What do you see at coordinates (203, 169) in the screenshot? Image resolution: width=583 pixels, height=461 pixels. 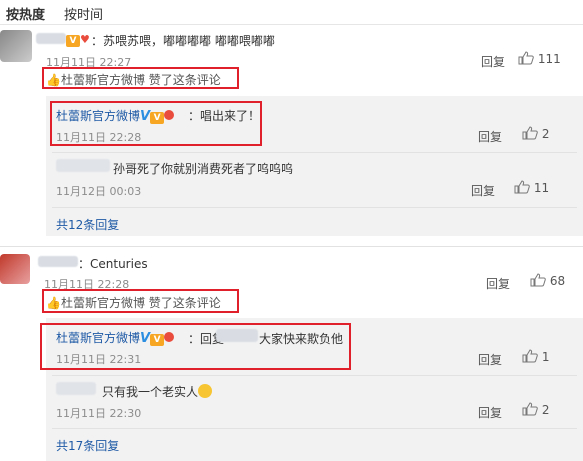 I see `reply-text: 孙哥死了你就别消费死者了呜呜呜` at bounding box center [203, 169].